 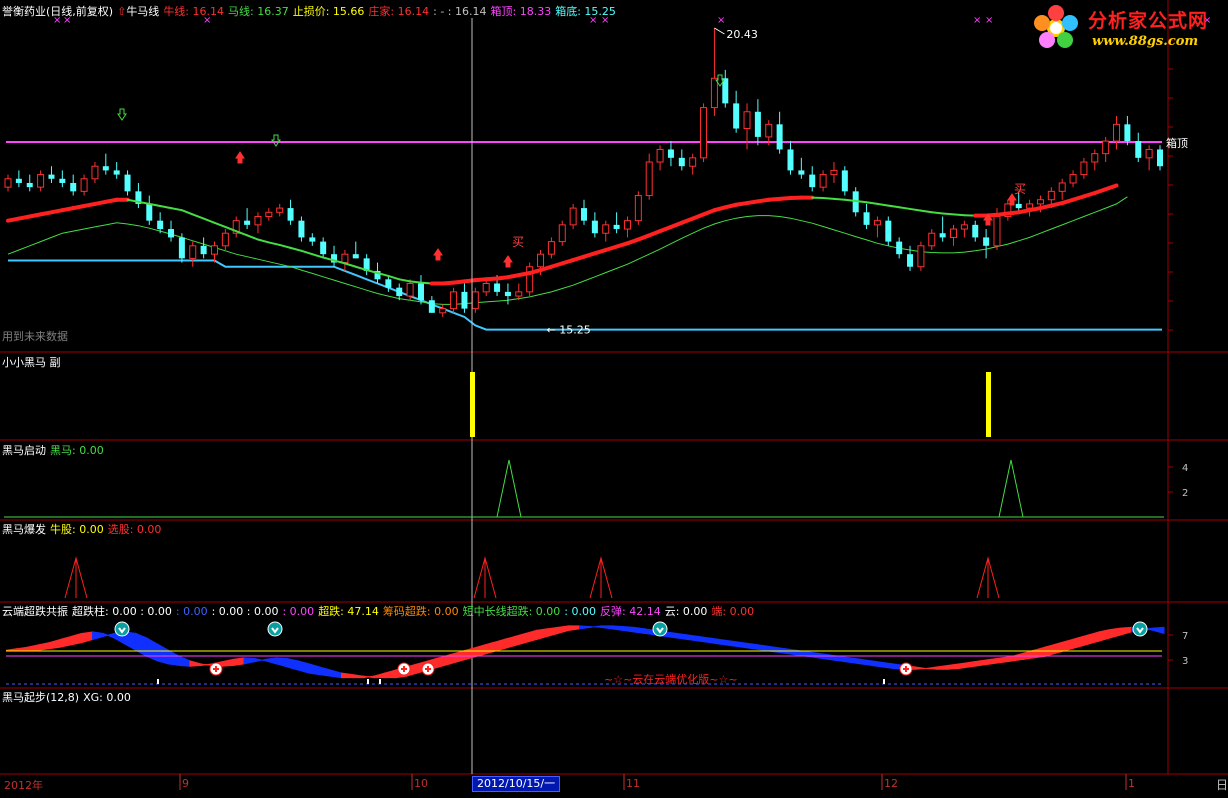 What do you see at coordinates (107, 697) in the screenshot?
I see `header-value: XG: 0.00` at bounding box center [107, 697].